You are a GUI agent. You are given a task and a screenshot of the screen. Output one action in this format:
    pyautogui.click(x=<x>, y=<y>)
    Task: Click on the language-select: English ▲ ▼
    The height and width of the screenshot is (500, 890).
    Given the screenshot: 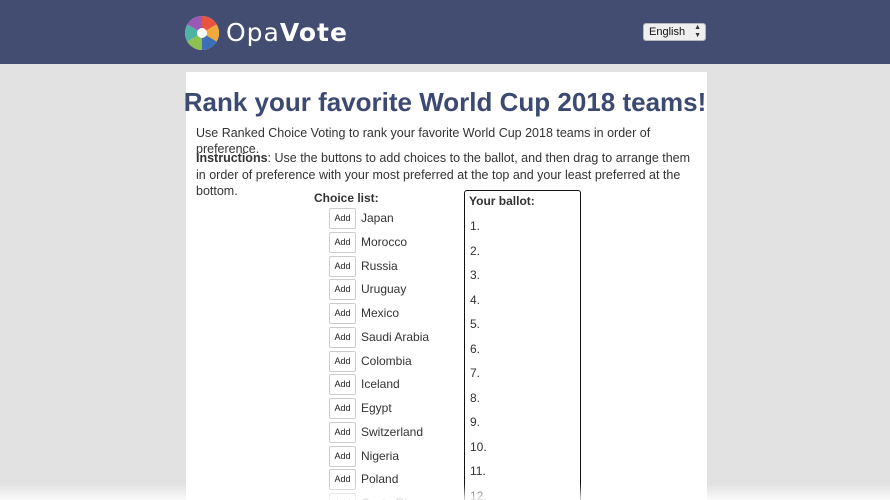 What is the action you would take?
    pyautogui.click(x=674, y=32)
    